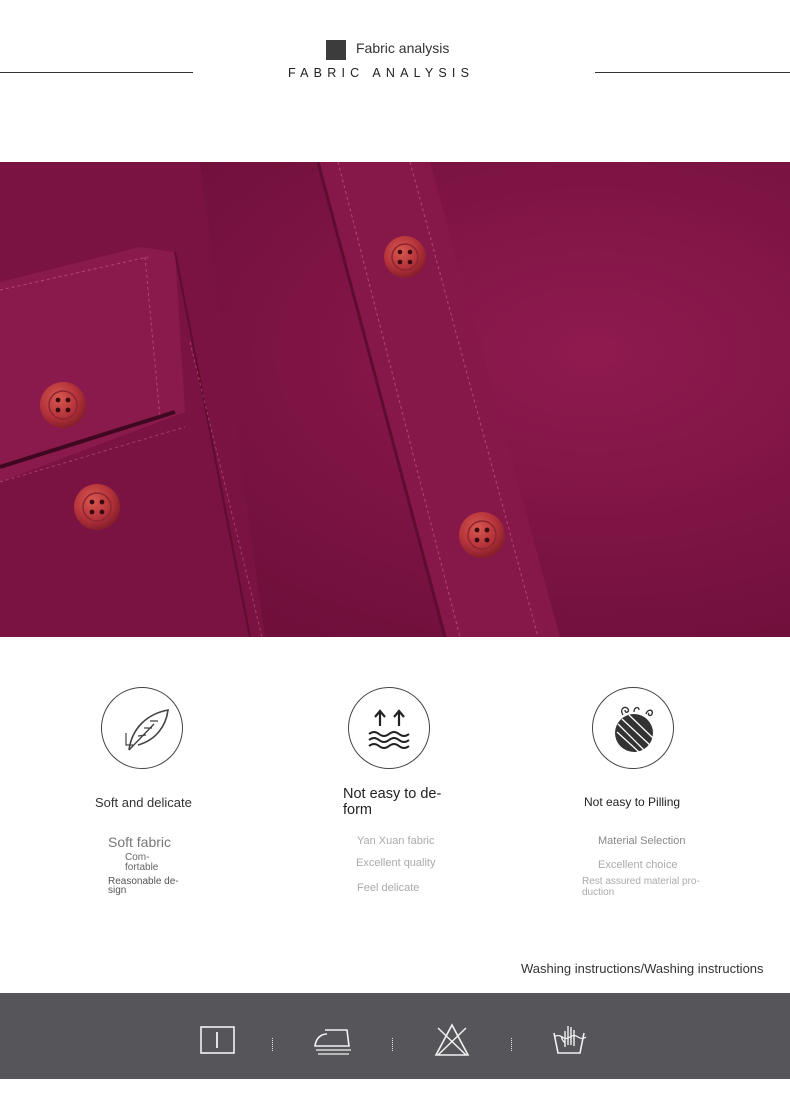  What do you see at coordinates (452, 1042) in the screenshot?
I see `no-bleach-icon` at bounding box center [452, 1042].